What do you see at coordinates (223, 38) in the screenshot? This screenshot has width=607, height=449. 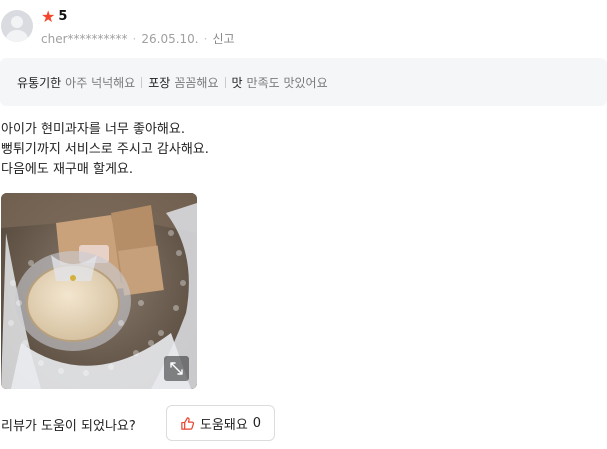 I see `report-link: 신고` at bounding box center [223, 38].